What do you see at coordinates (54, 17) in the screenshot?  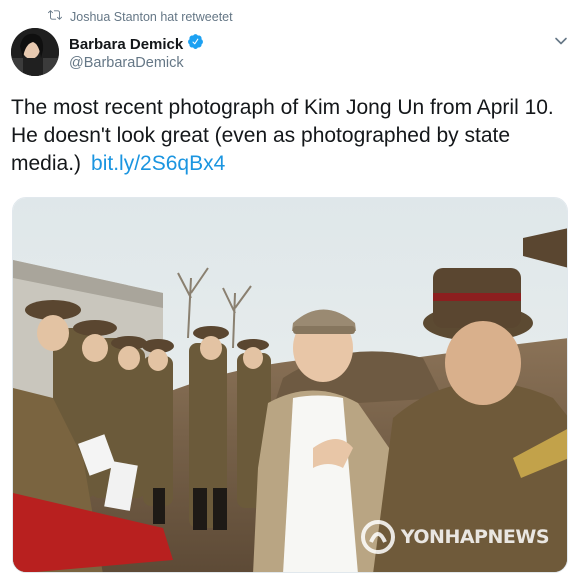 I see `retweet-icon` at bounding box center [54, 17].